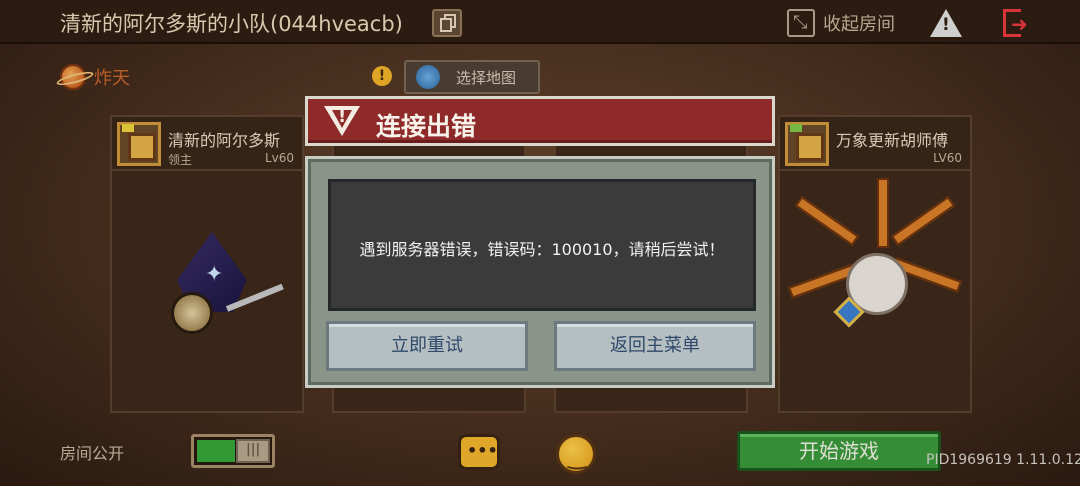  Describe the element at coordinates (655, 346) in the screenshot. I see `main-menu-button: 返回主菜单` at that location.